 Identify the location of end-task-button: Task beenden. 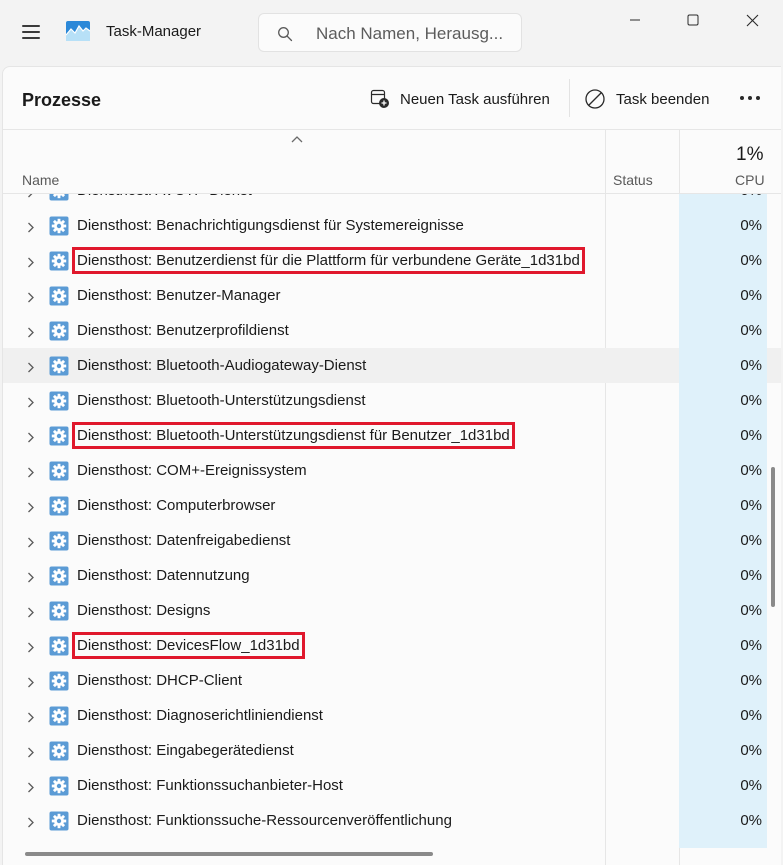
(646, 99).